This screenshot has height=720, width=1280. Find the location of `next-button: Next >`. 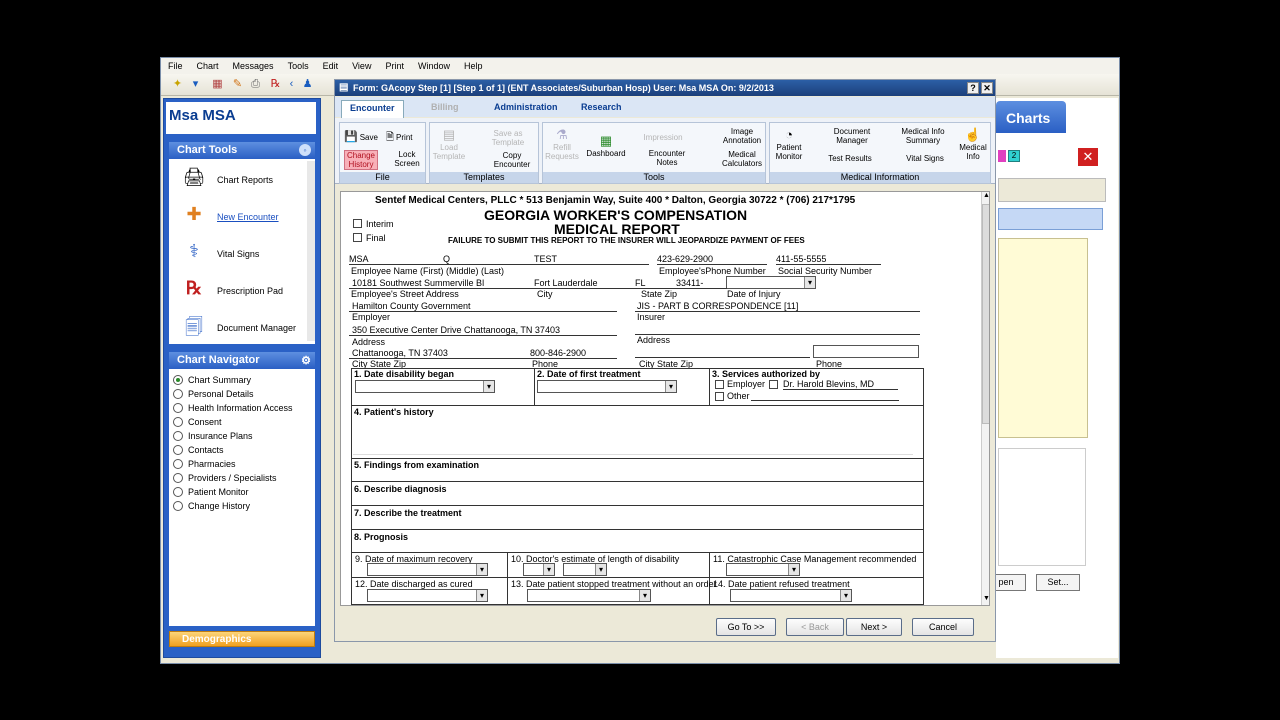

next-button: Next > is located at coordinates (874, 627).